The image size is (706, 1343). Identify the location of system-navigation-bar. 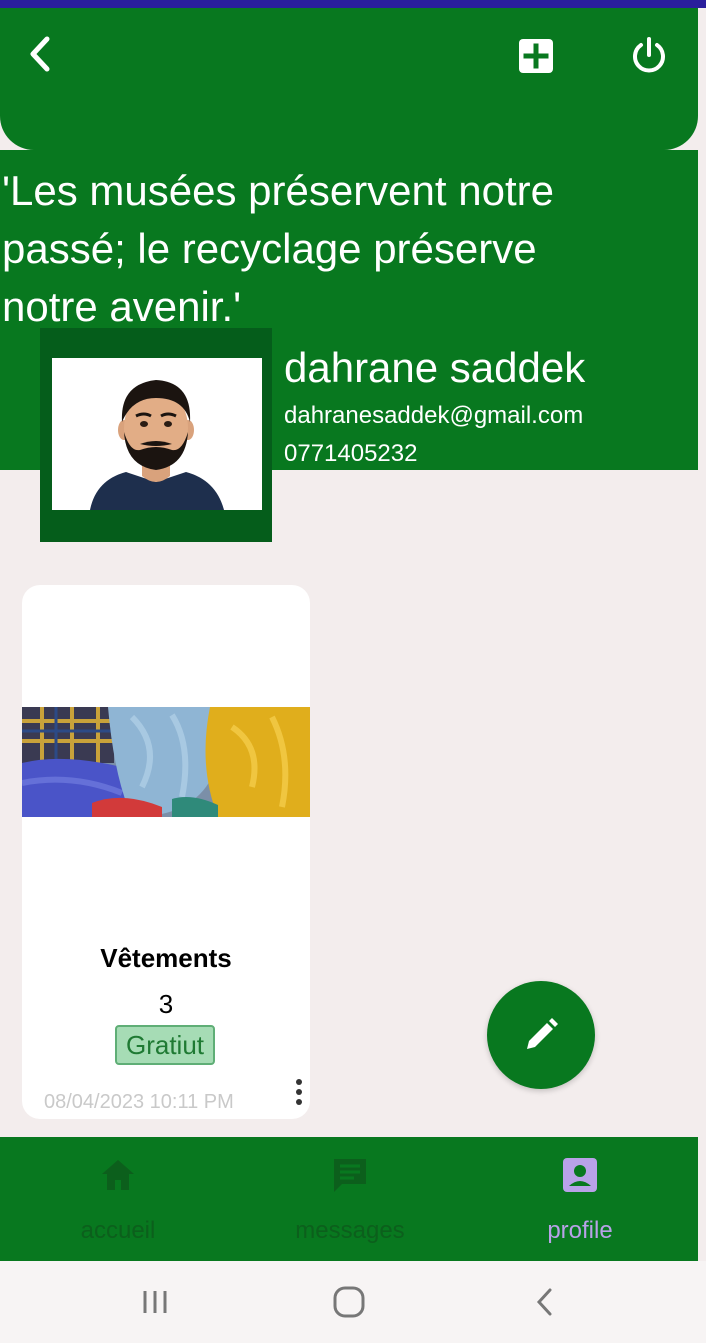
(353, 1302).